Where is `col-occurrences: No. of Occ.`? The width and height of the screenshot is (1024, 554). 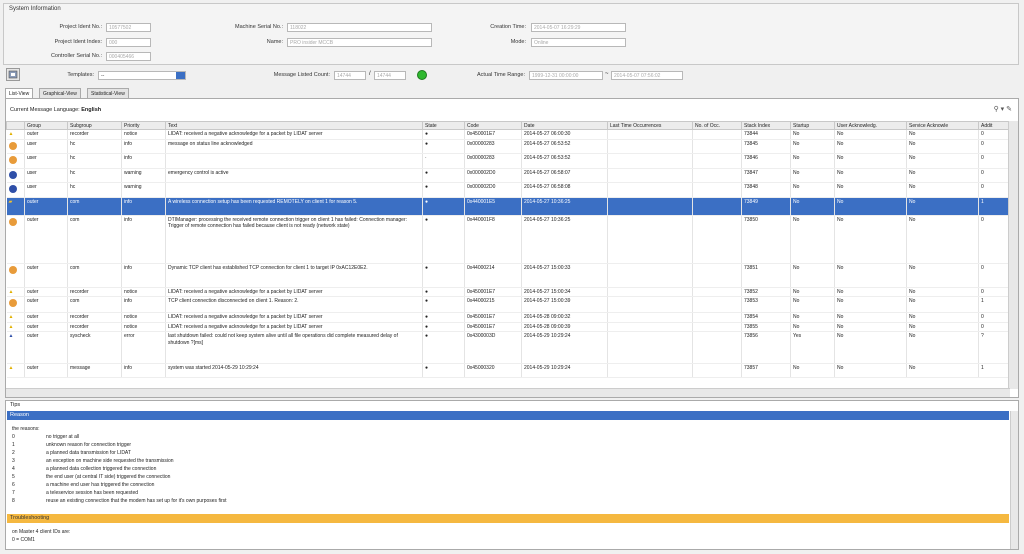 col-occurrences: No. of Occ. is located at coordinates (717, 125).